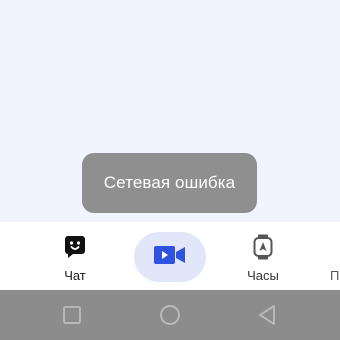 The image size is (340, 340). I want to click on nav-item-chat: Чат, so click(75, 256).